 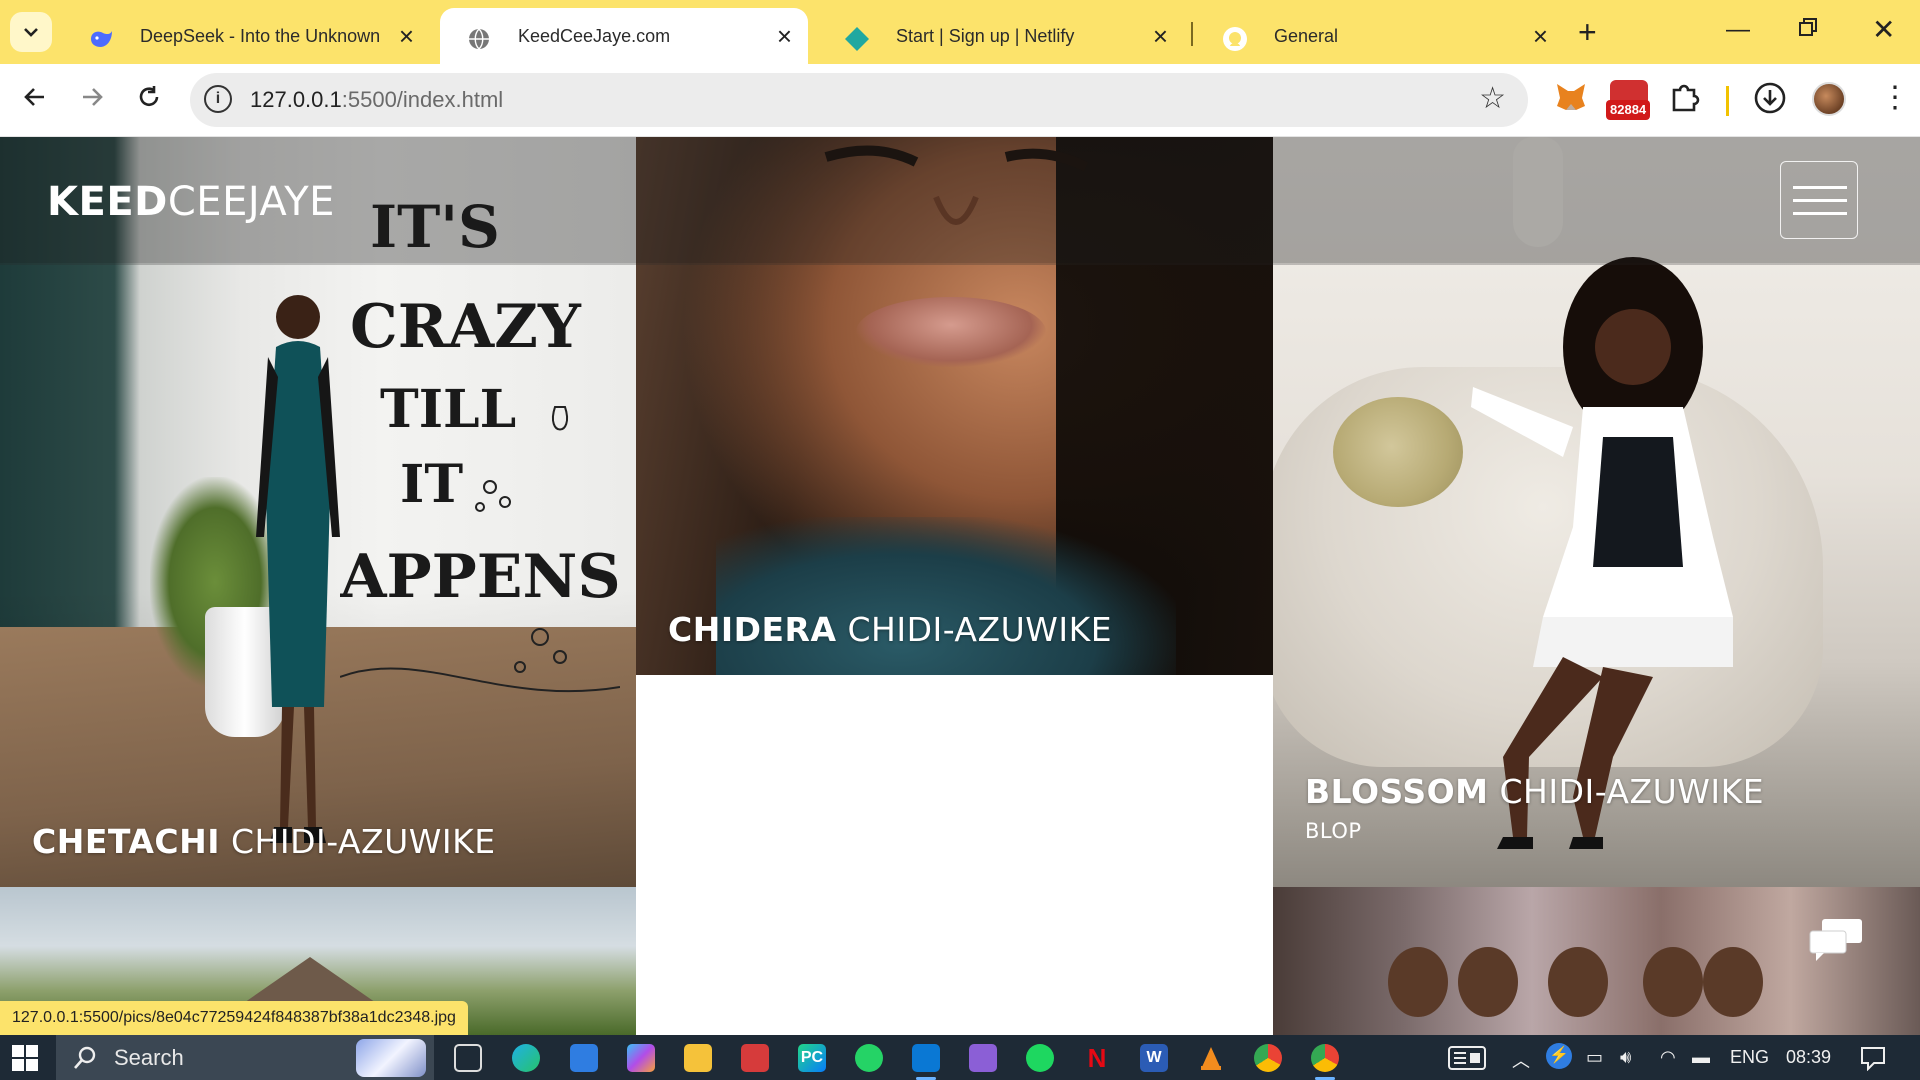 What do you see at coordinates (584, 1058) in the screenshot?
I see `store-icon` at bounding box center [584, 1058].